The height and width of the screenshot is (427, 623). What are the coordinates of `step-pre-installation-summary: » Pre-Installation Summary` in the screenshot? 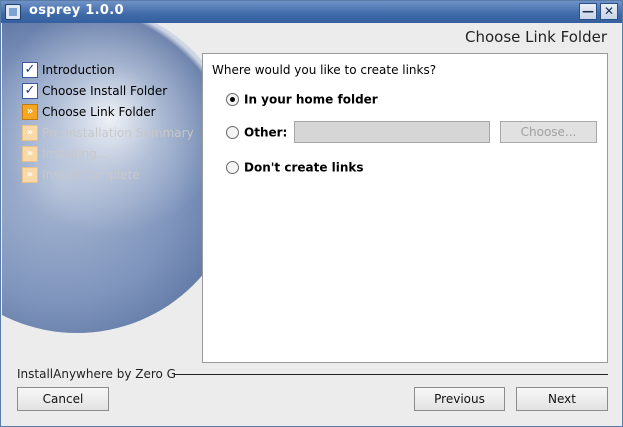 It's located at (107, 134).